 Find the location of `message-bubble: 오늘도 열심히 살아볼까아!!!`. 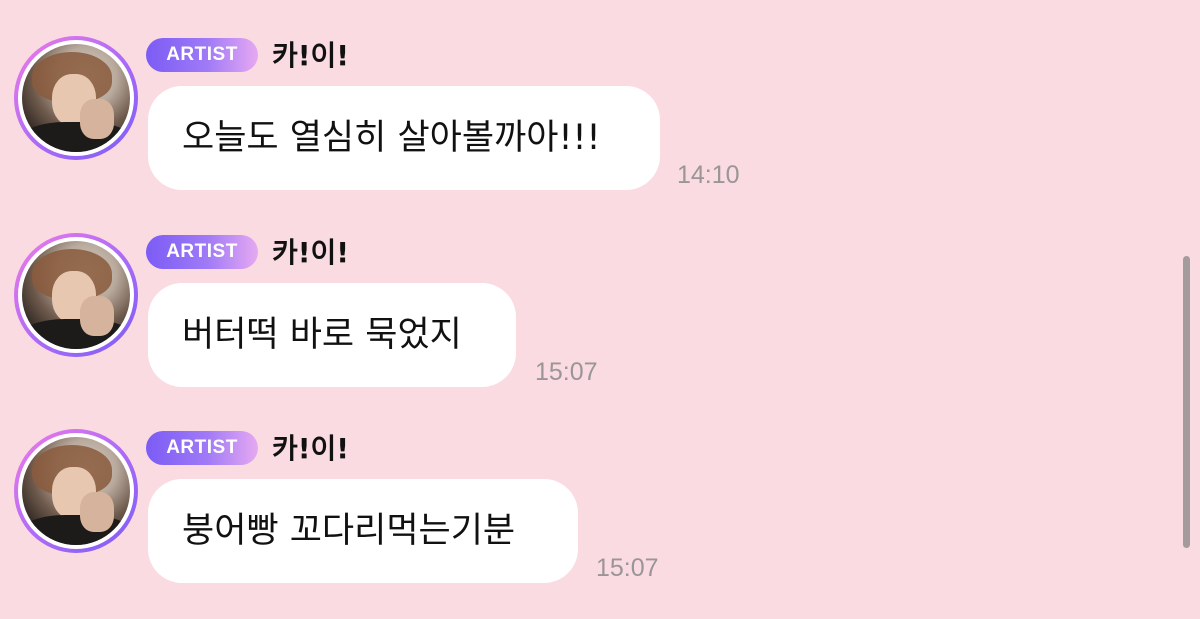

message-bubble: 오늘도 열심히 살아볼까아!!! is located at coordinates (404, 138).